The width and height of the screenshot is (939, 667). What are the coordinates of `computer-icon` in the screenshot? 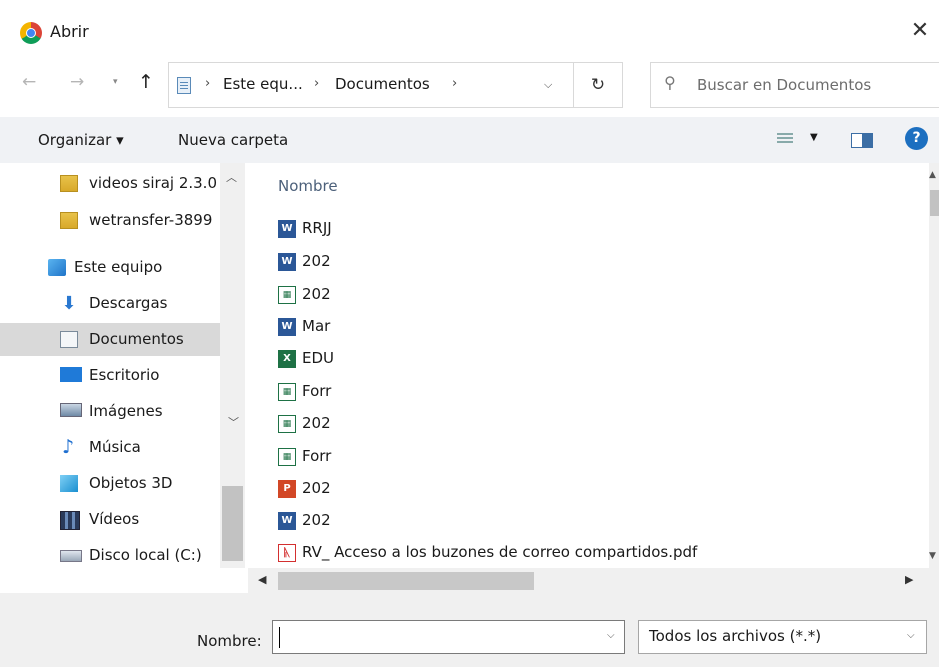 It's located at (57, 267).